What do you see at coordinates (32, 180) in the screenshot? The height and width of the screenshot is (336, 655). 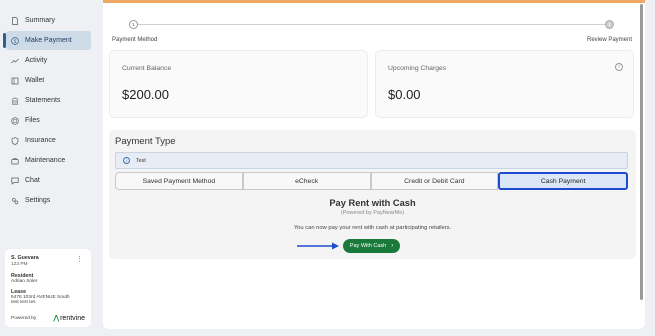 I see `sidebar-item-label: Chat` at bounding box center [32, 180].